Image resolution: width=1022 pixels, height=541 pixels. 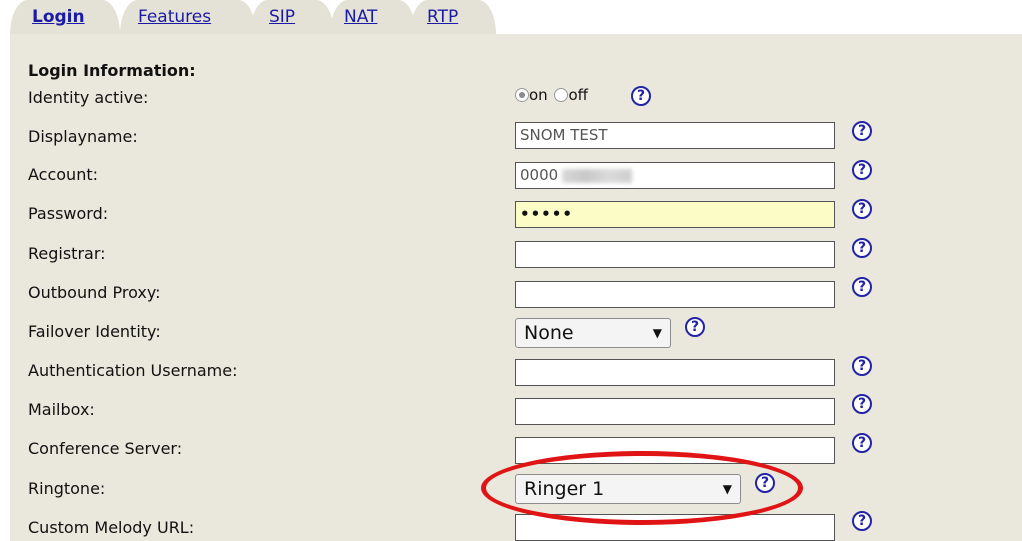 What do you see at coordinates (63, 174) in the screenshot?
I see `account-label: Account:` at bounding box center [63, 174].